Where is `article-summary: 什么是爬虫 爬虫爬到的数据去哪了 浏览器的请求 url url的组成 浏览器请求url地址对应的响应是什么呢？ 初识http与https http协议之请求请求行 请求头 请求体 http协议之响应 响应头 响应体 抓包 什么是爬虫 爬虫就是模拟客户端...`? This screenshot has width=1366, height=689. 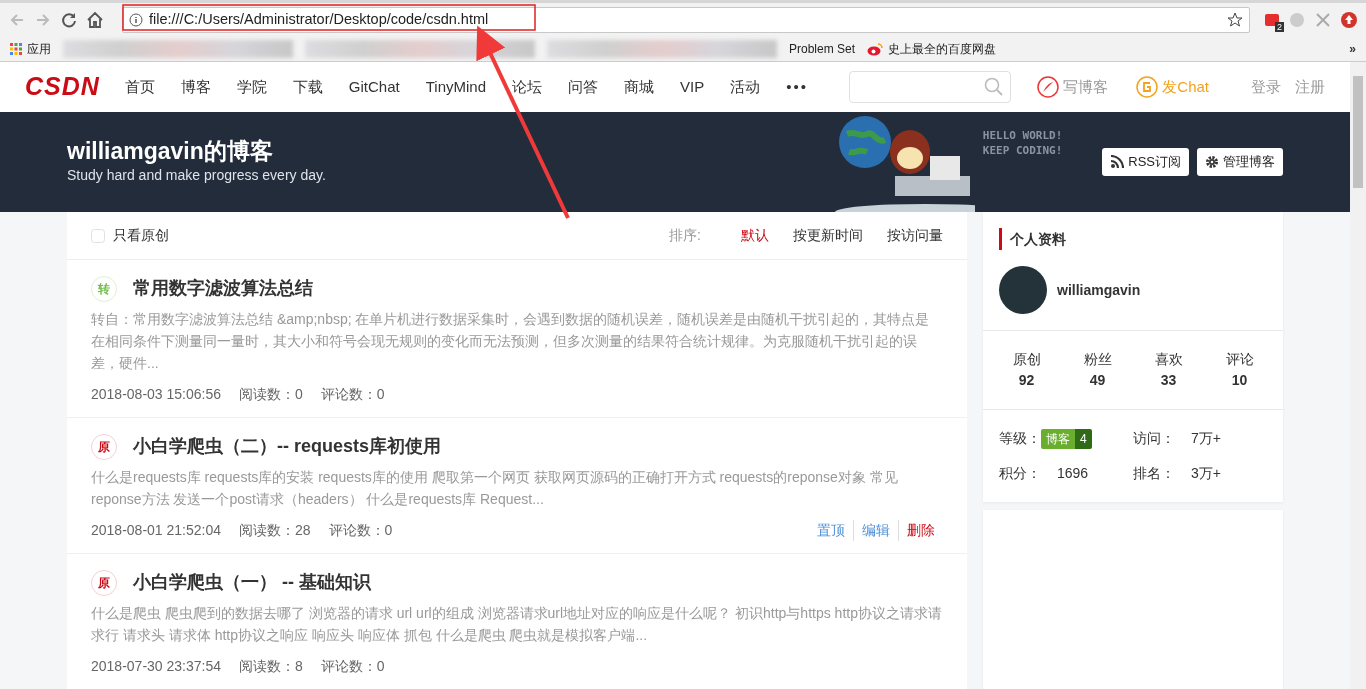
article-summary: 什么是爬虫 爬虫爬到的数据去哪了 浏览器的请求 url url的组成 浏览器请求url地址对应的响应是什么呢？ 初识http与https http协议之请求请求行 请求头 请求体 http协议之响应 响应头 响应体 抓包 什么是爬虫 爬虫就是模拟客户端... is located at coordinates (517, 624).